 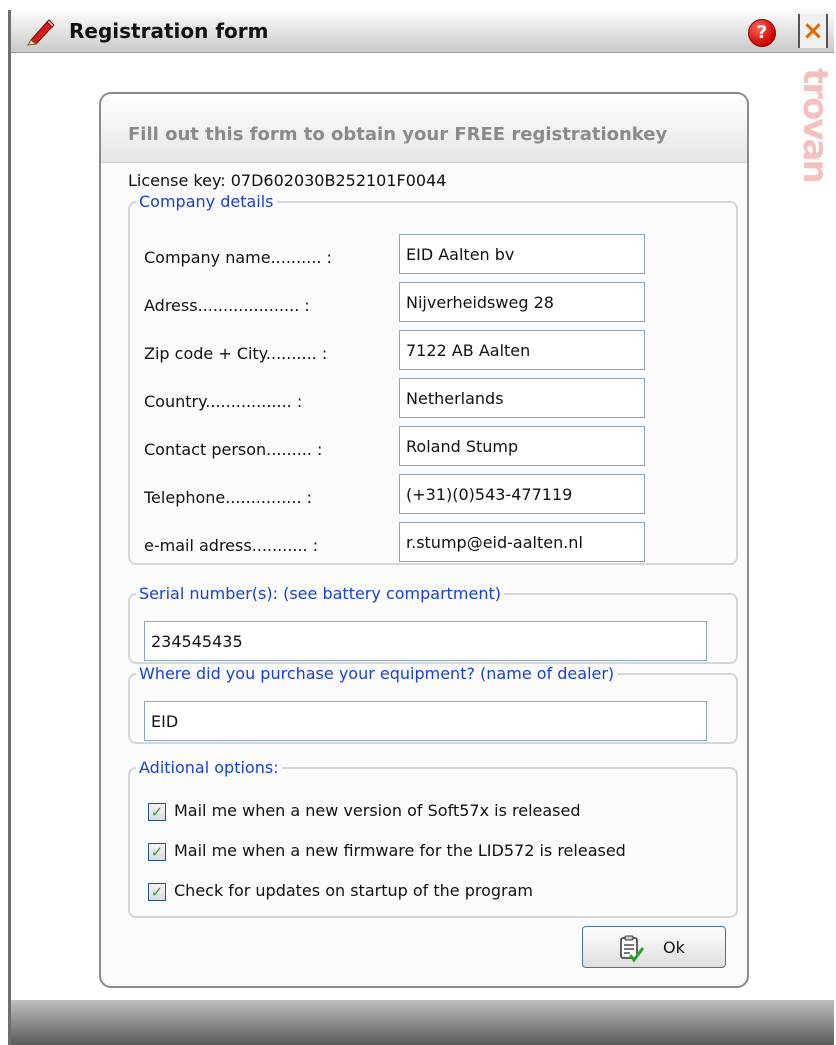 What do you see at coordinates (238, 257) in the screenshot?
I see `company-name-label: Company name.......... :` at bounding box center [238, 257].